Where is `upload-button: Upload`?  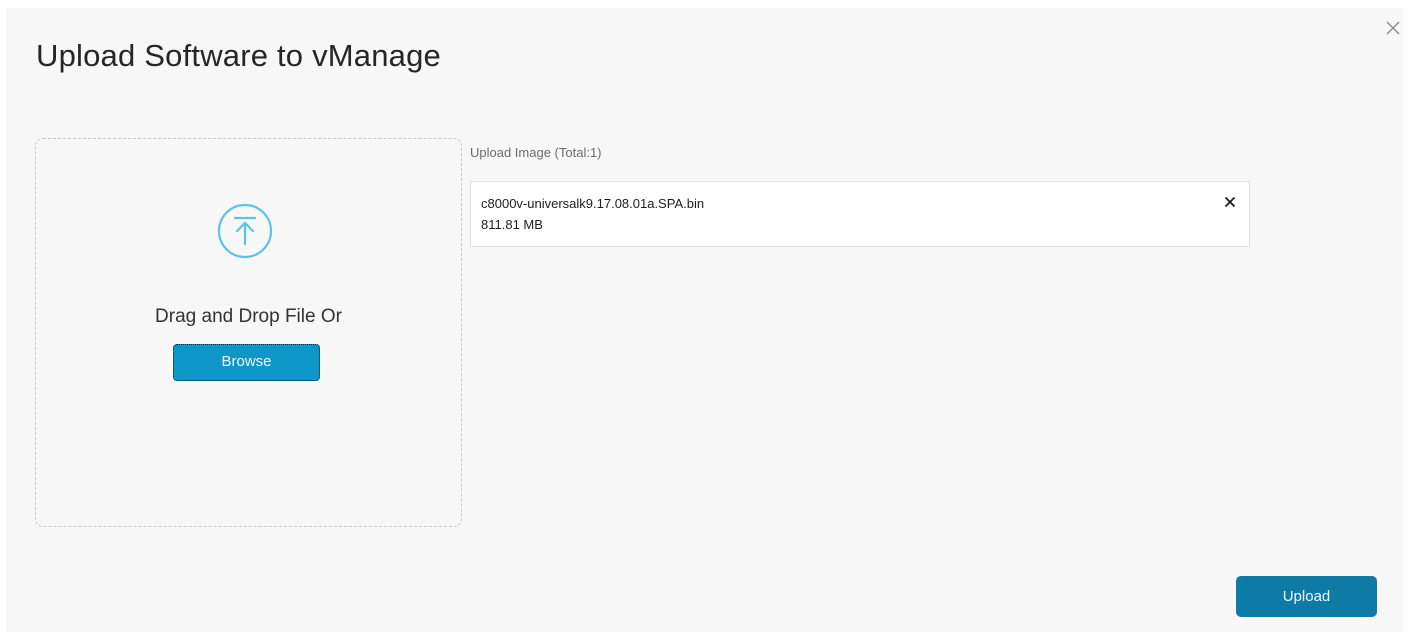 upload-button: Upload is located at coordinates (1306, 596).